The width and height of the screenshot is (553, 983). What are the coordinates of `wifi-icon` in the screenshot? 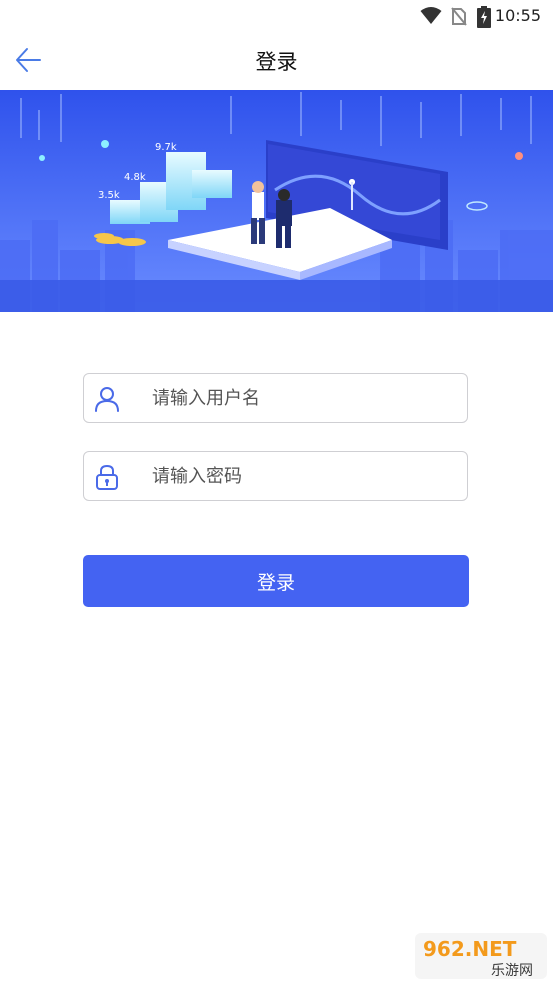 It's located at (431, 15).